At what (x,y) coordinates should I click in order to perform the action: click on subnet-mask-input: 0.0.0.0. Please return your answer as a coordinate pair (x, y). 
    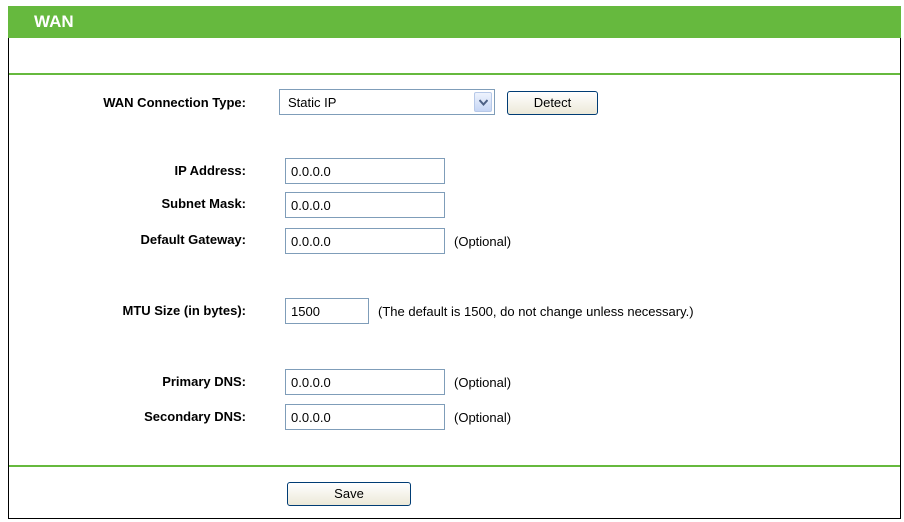
    Looking at the image, I should click on (365, 205).